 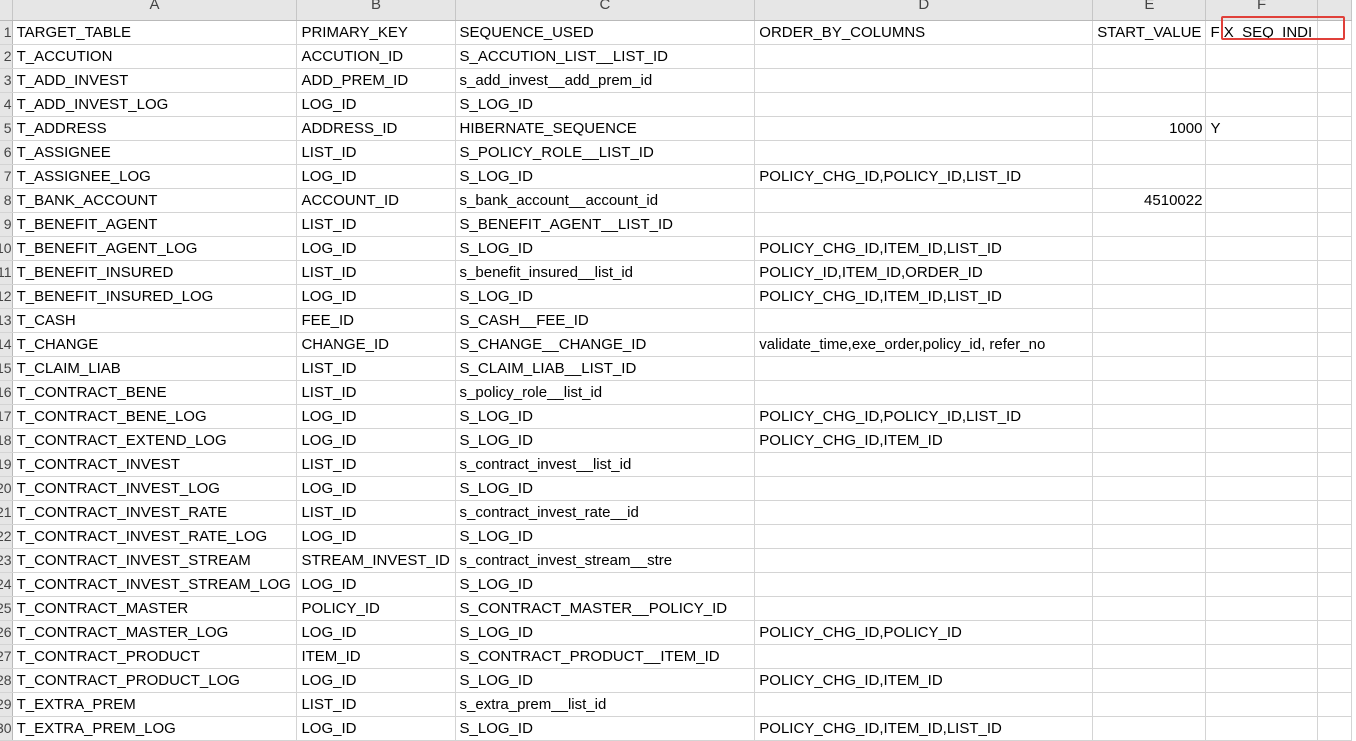 I want to click on column-header-b: B, so click(x=376, y=10).